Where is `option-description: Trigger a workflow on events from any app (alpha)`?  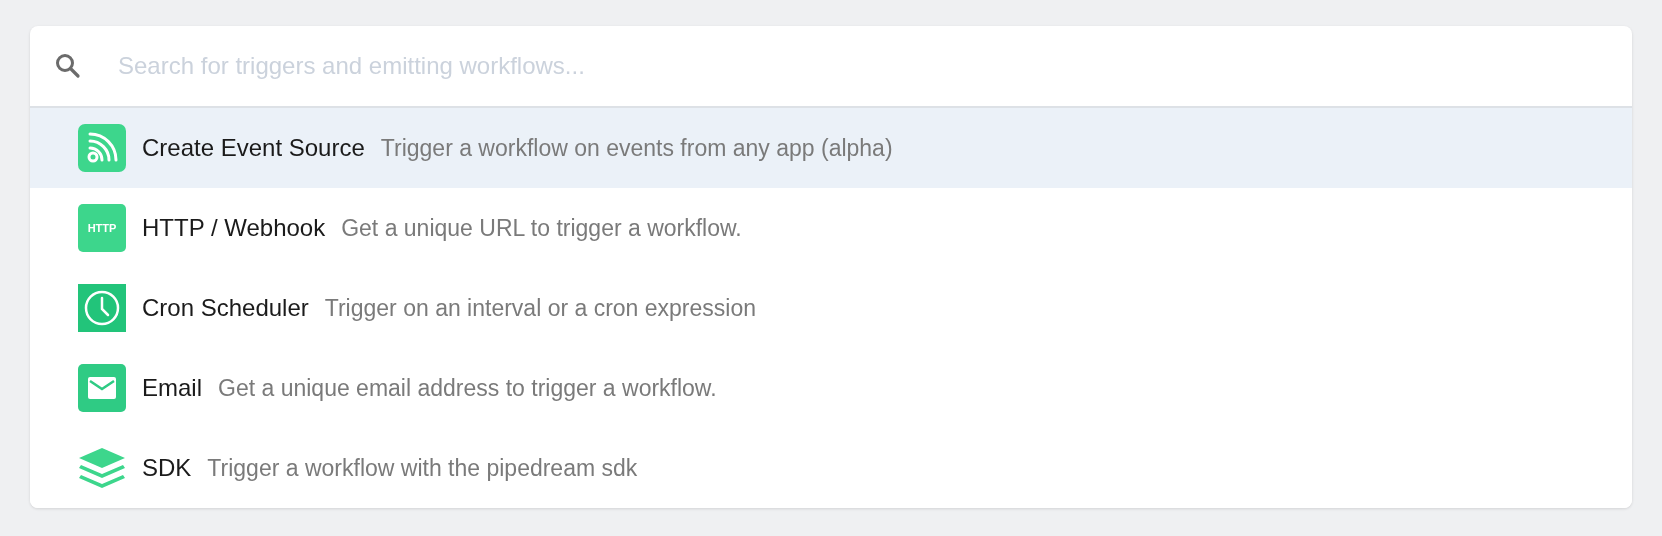 option-description: Trigger a workflow on events from any app (alpha) is located at coordinates (636, 148).